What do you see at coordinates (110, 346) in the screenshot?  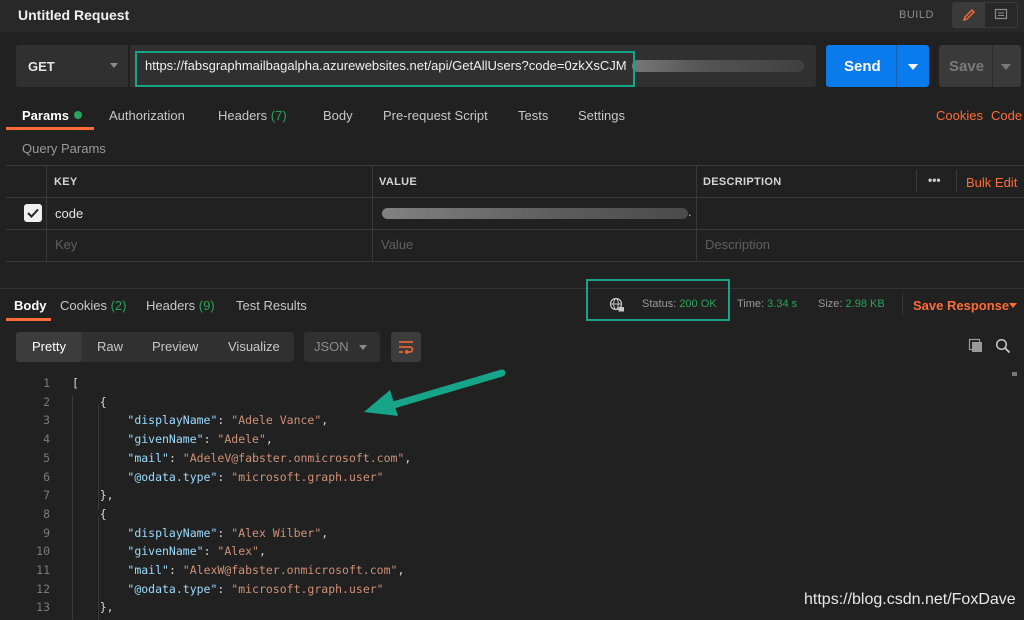 I see `view-raw: Raw` at bounding box center [110, 346].